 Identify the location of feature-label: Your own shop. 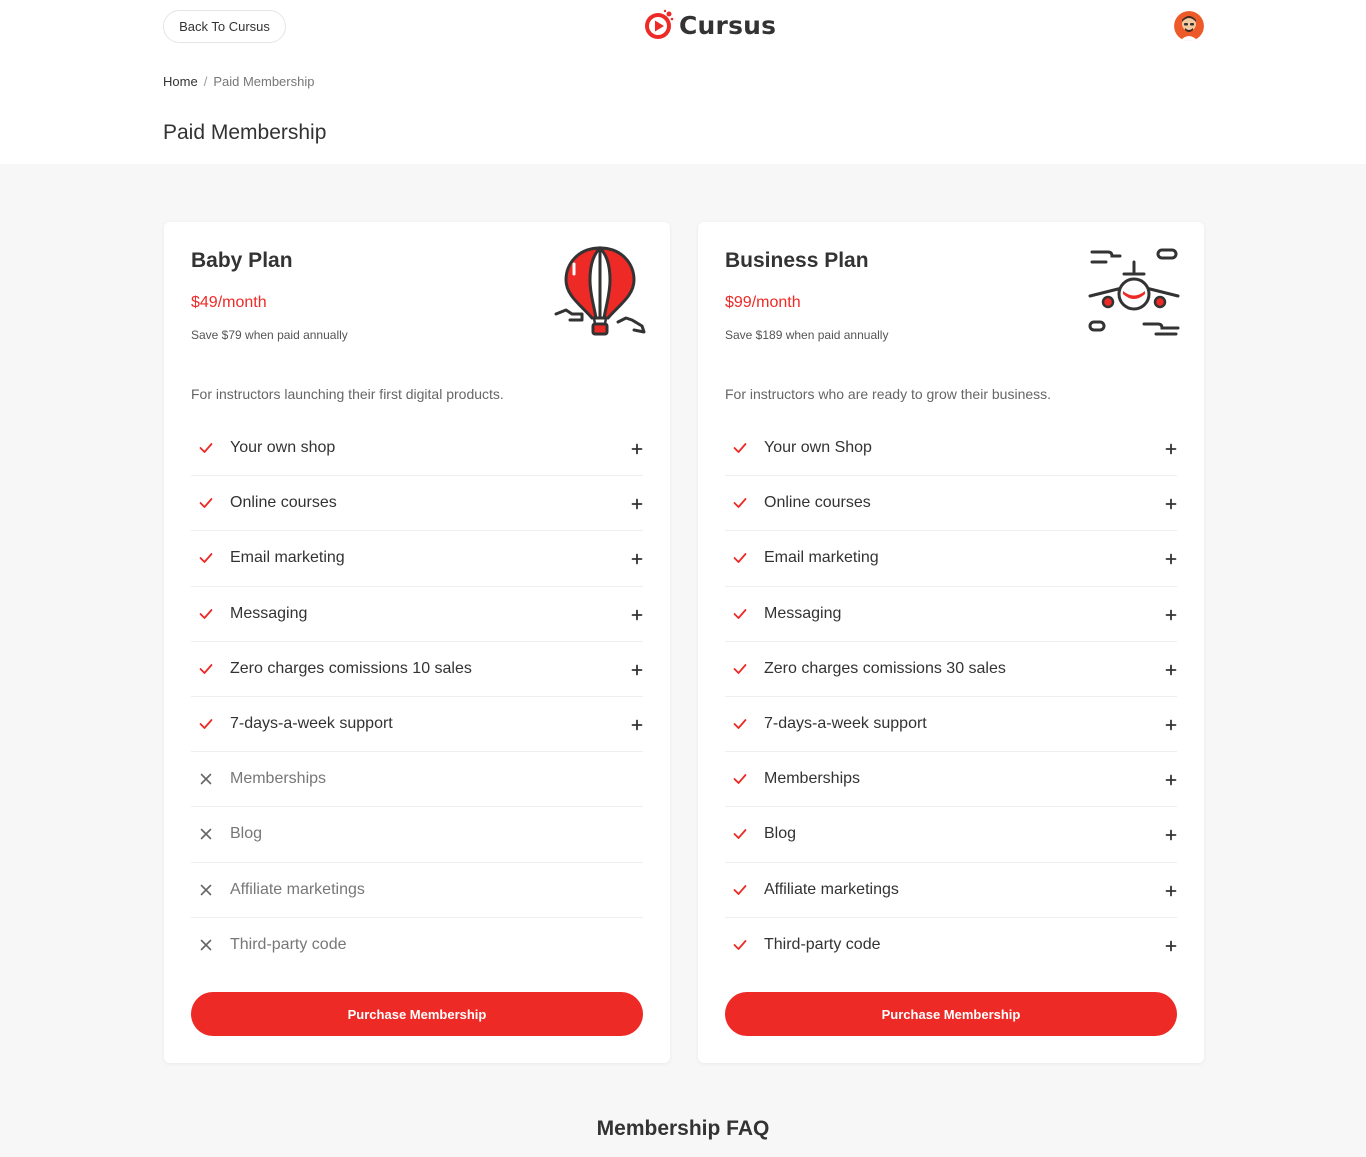
(283, 448).